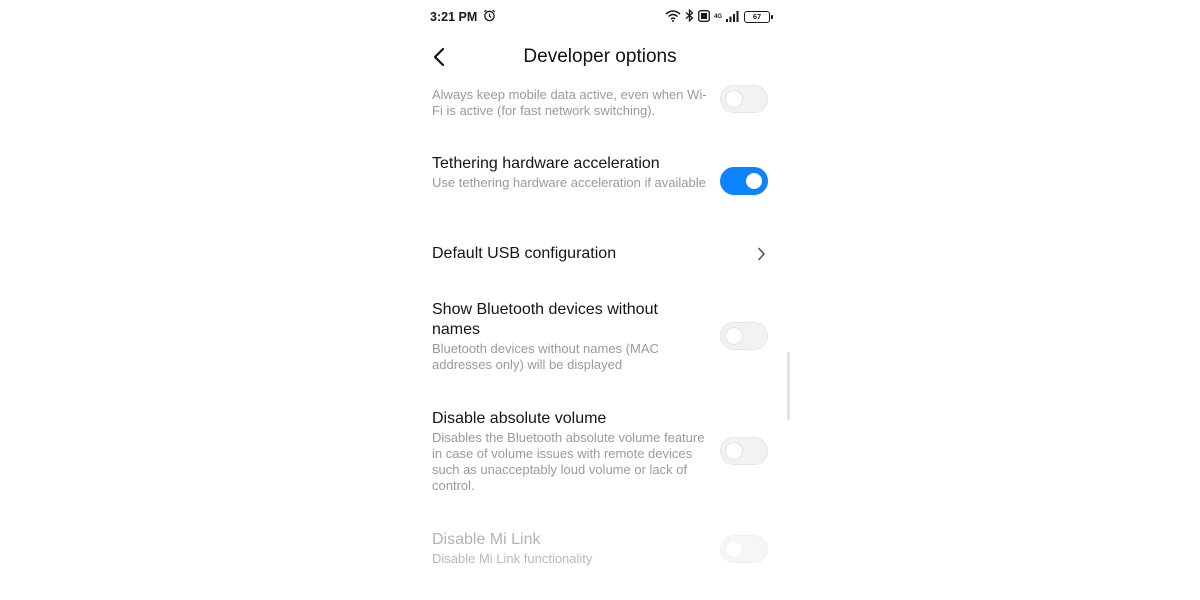 This screenshot has height=600, width=1200. Describe the element at coordinates (673, 17) in the screenshot. I see `wifi-icon` at that location.